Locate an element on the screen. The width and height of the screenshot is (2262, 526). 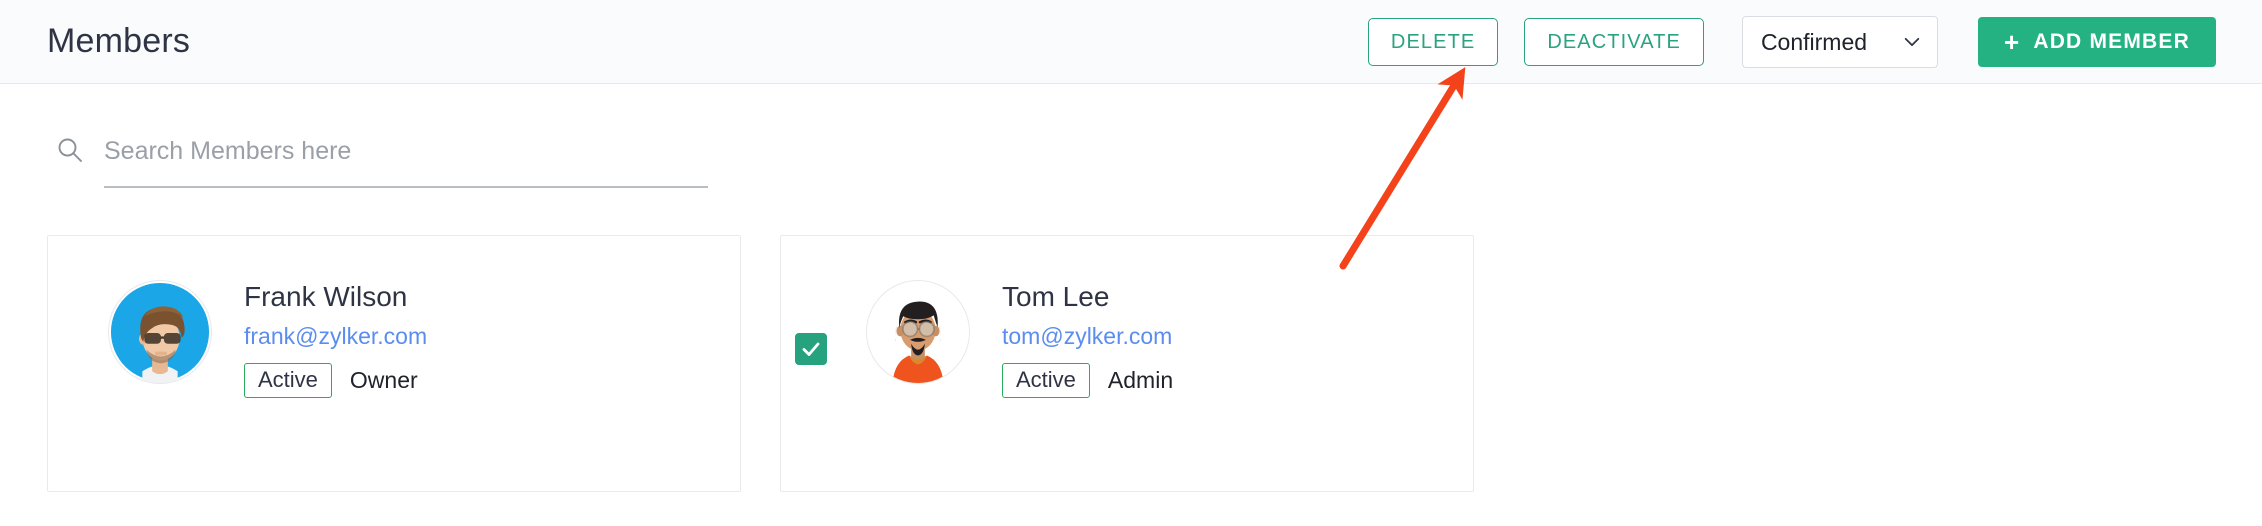
chevron-down-icon is located at coordinates (1912, 42).